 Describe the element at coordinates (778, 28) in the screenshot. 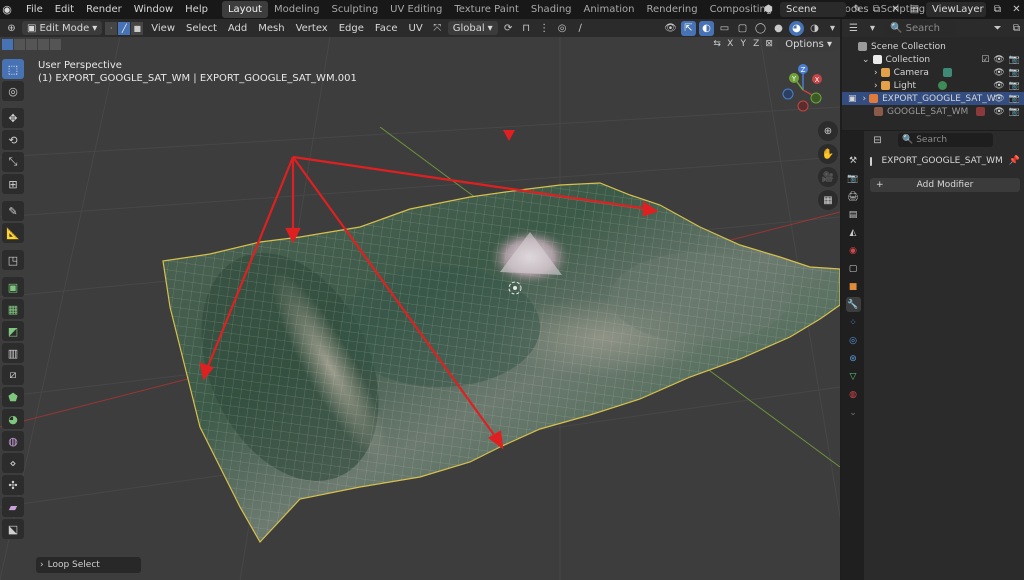

I see `solid-shading-icon: ●` at that location.